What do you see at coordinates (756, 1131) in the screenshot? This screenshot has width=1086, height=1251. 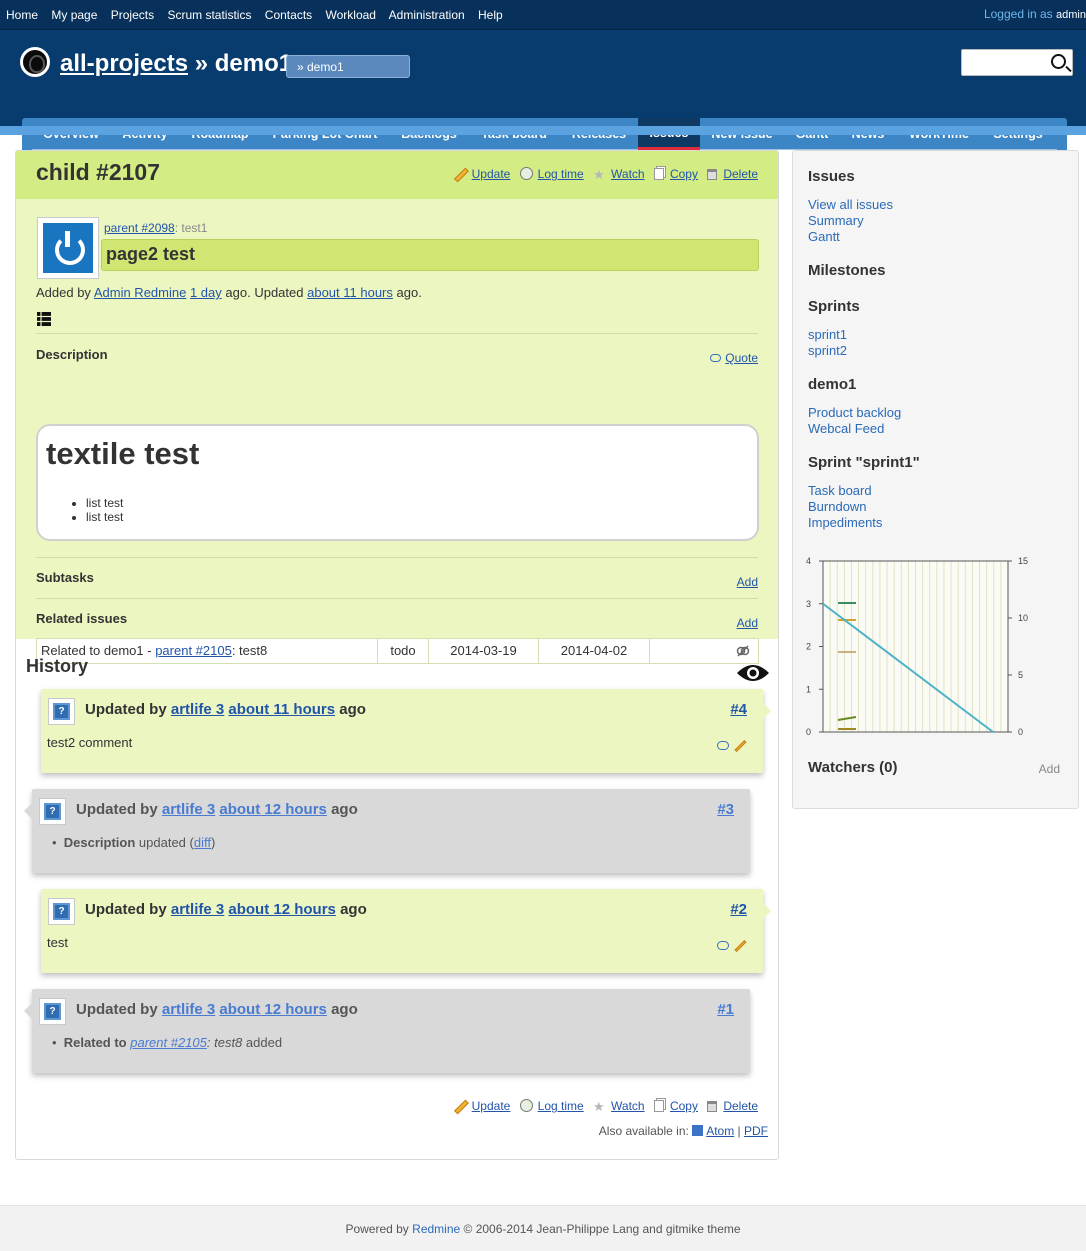 I see `pdf-link: PDF` at bounding box center [756, 1131].